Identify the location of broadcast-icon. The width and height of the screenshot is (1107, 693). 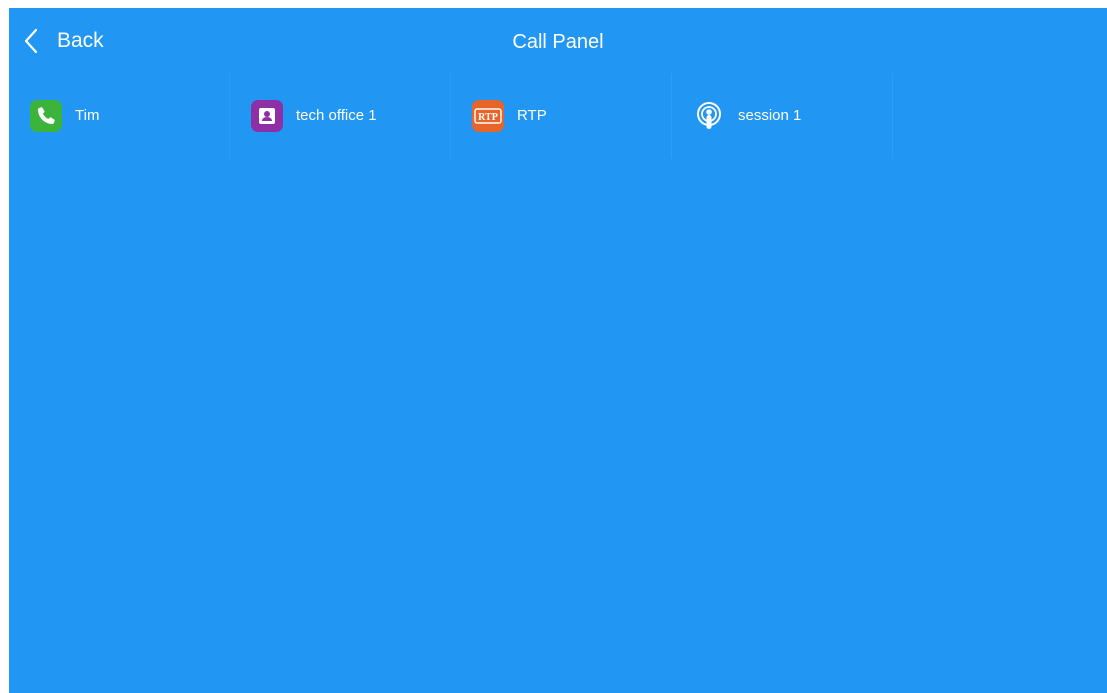
(709, 116).